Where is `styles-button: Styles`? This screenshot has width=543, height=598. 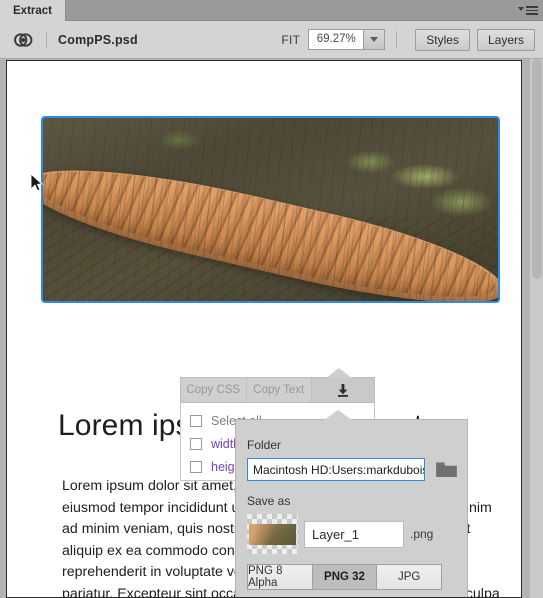 styles-button: Styles is located at coordinates (442, 39).